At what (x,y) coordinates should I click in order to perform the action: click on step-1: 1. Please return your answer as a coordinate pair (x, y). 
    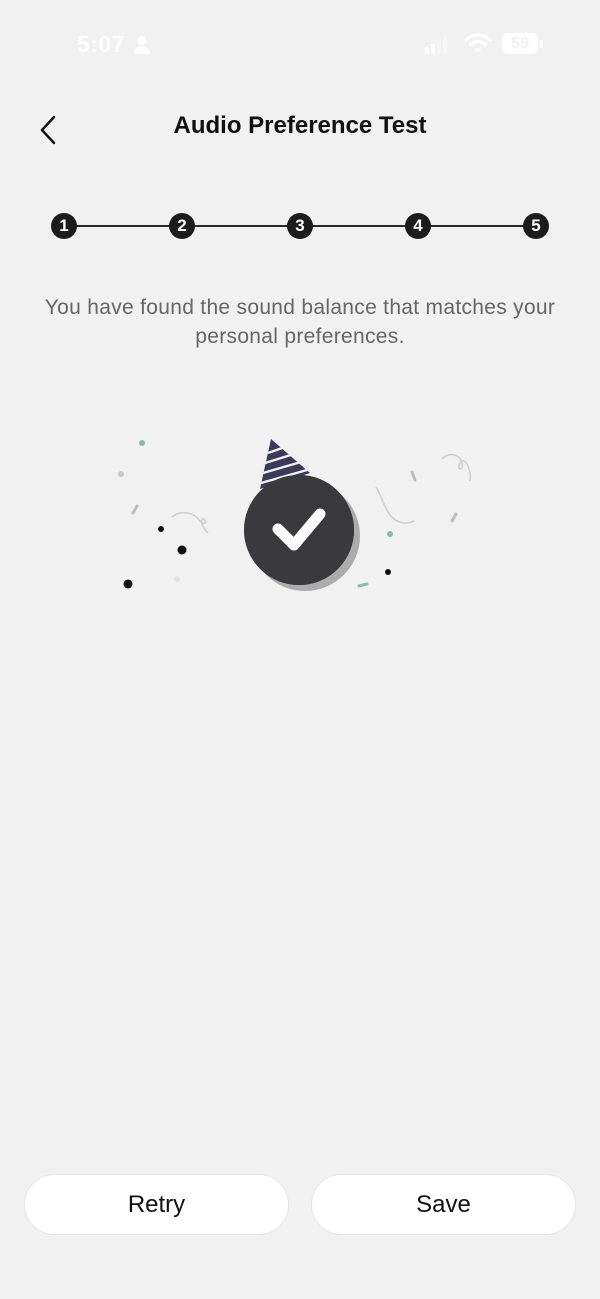
    Looking at the image, I should click on (64, 226).